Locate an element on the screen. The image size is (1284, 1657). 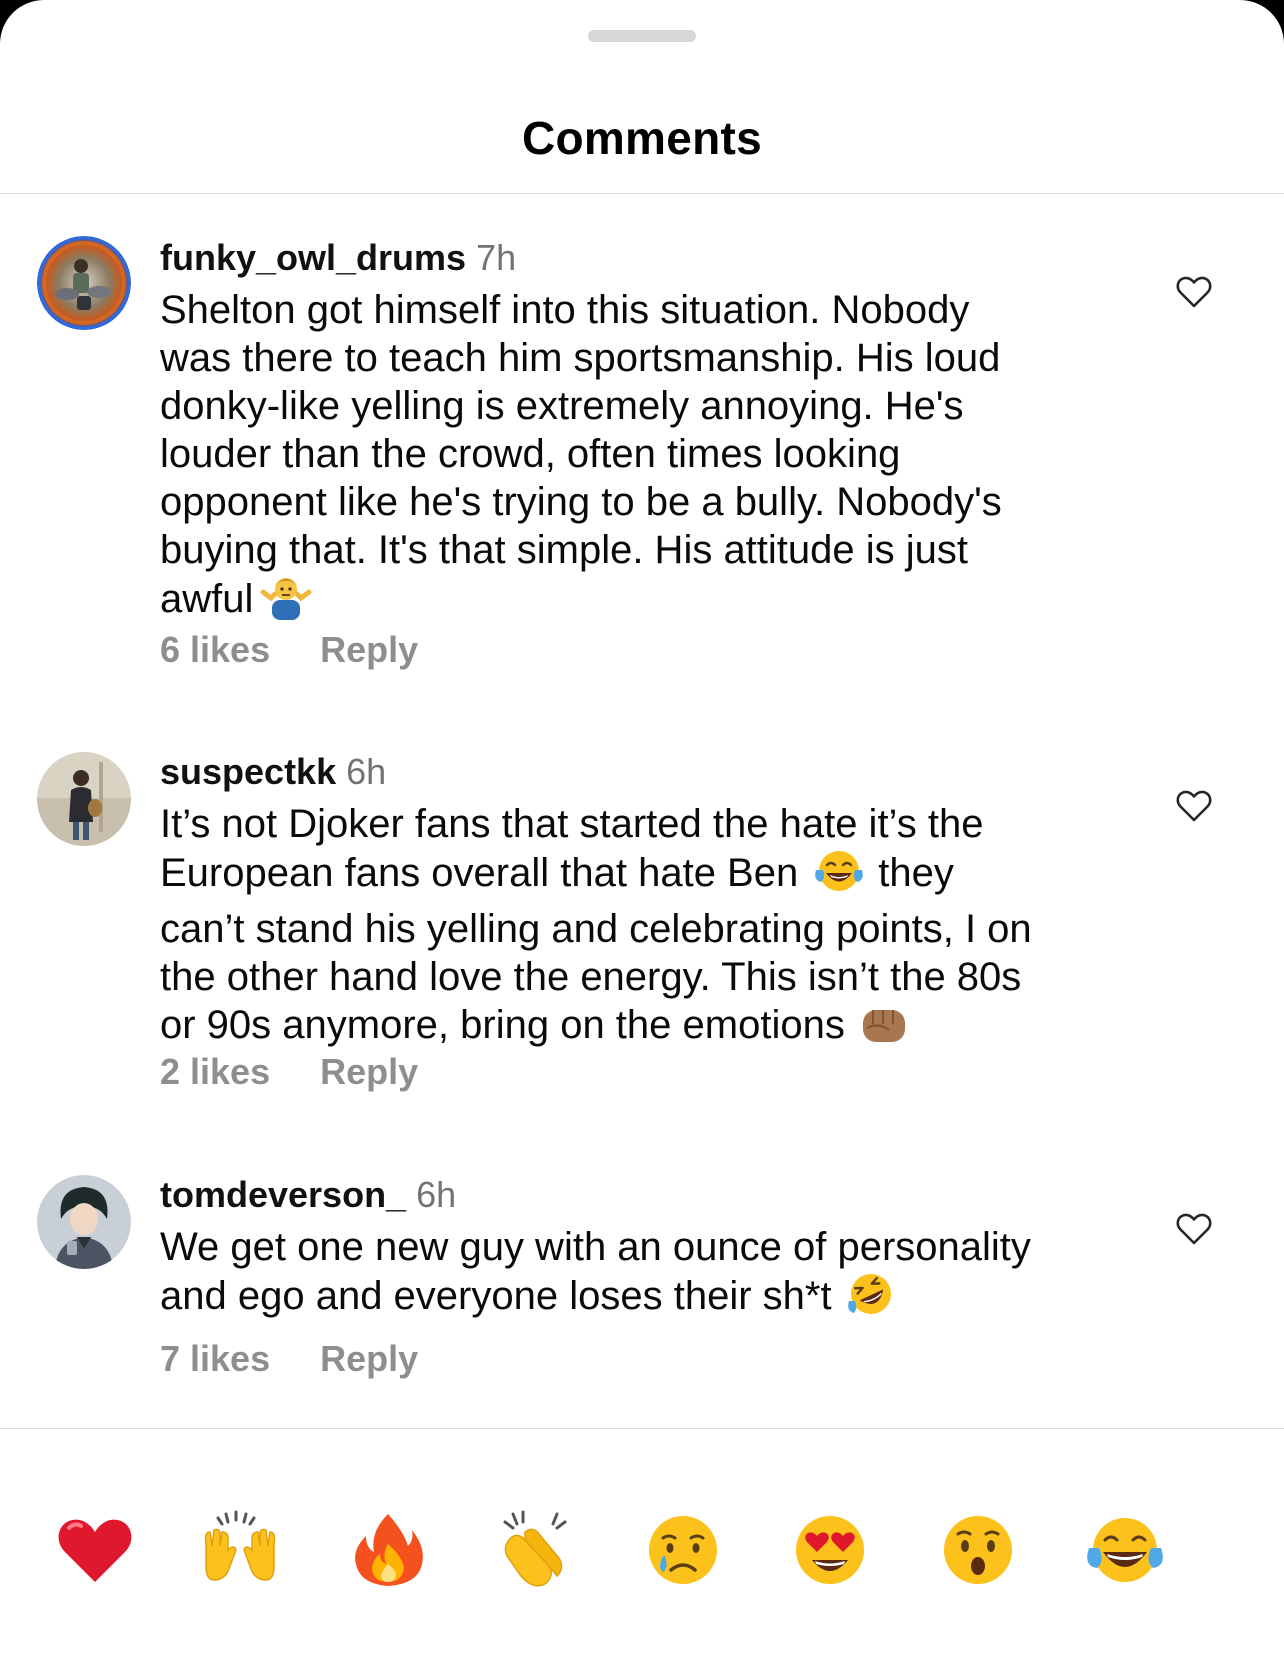
comment-header: tomdeverson_ 6h is located at coordinates (308, 1195).